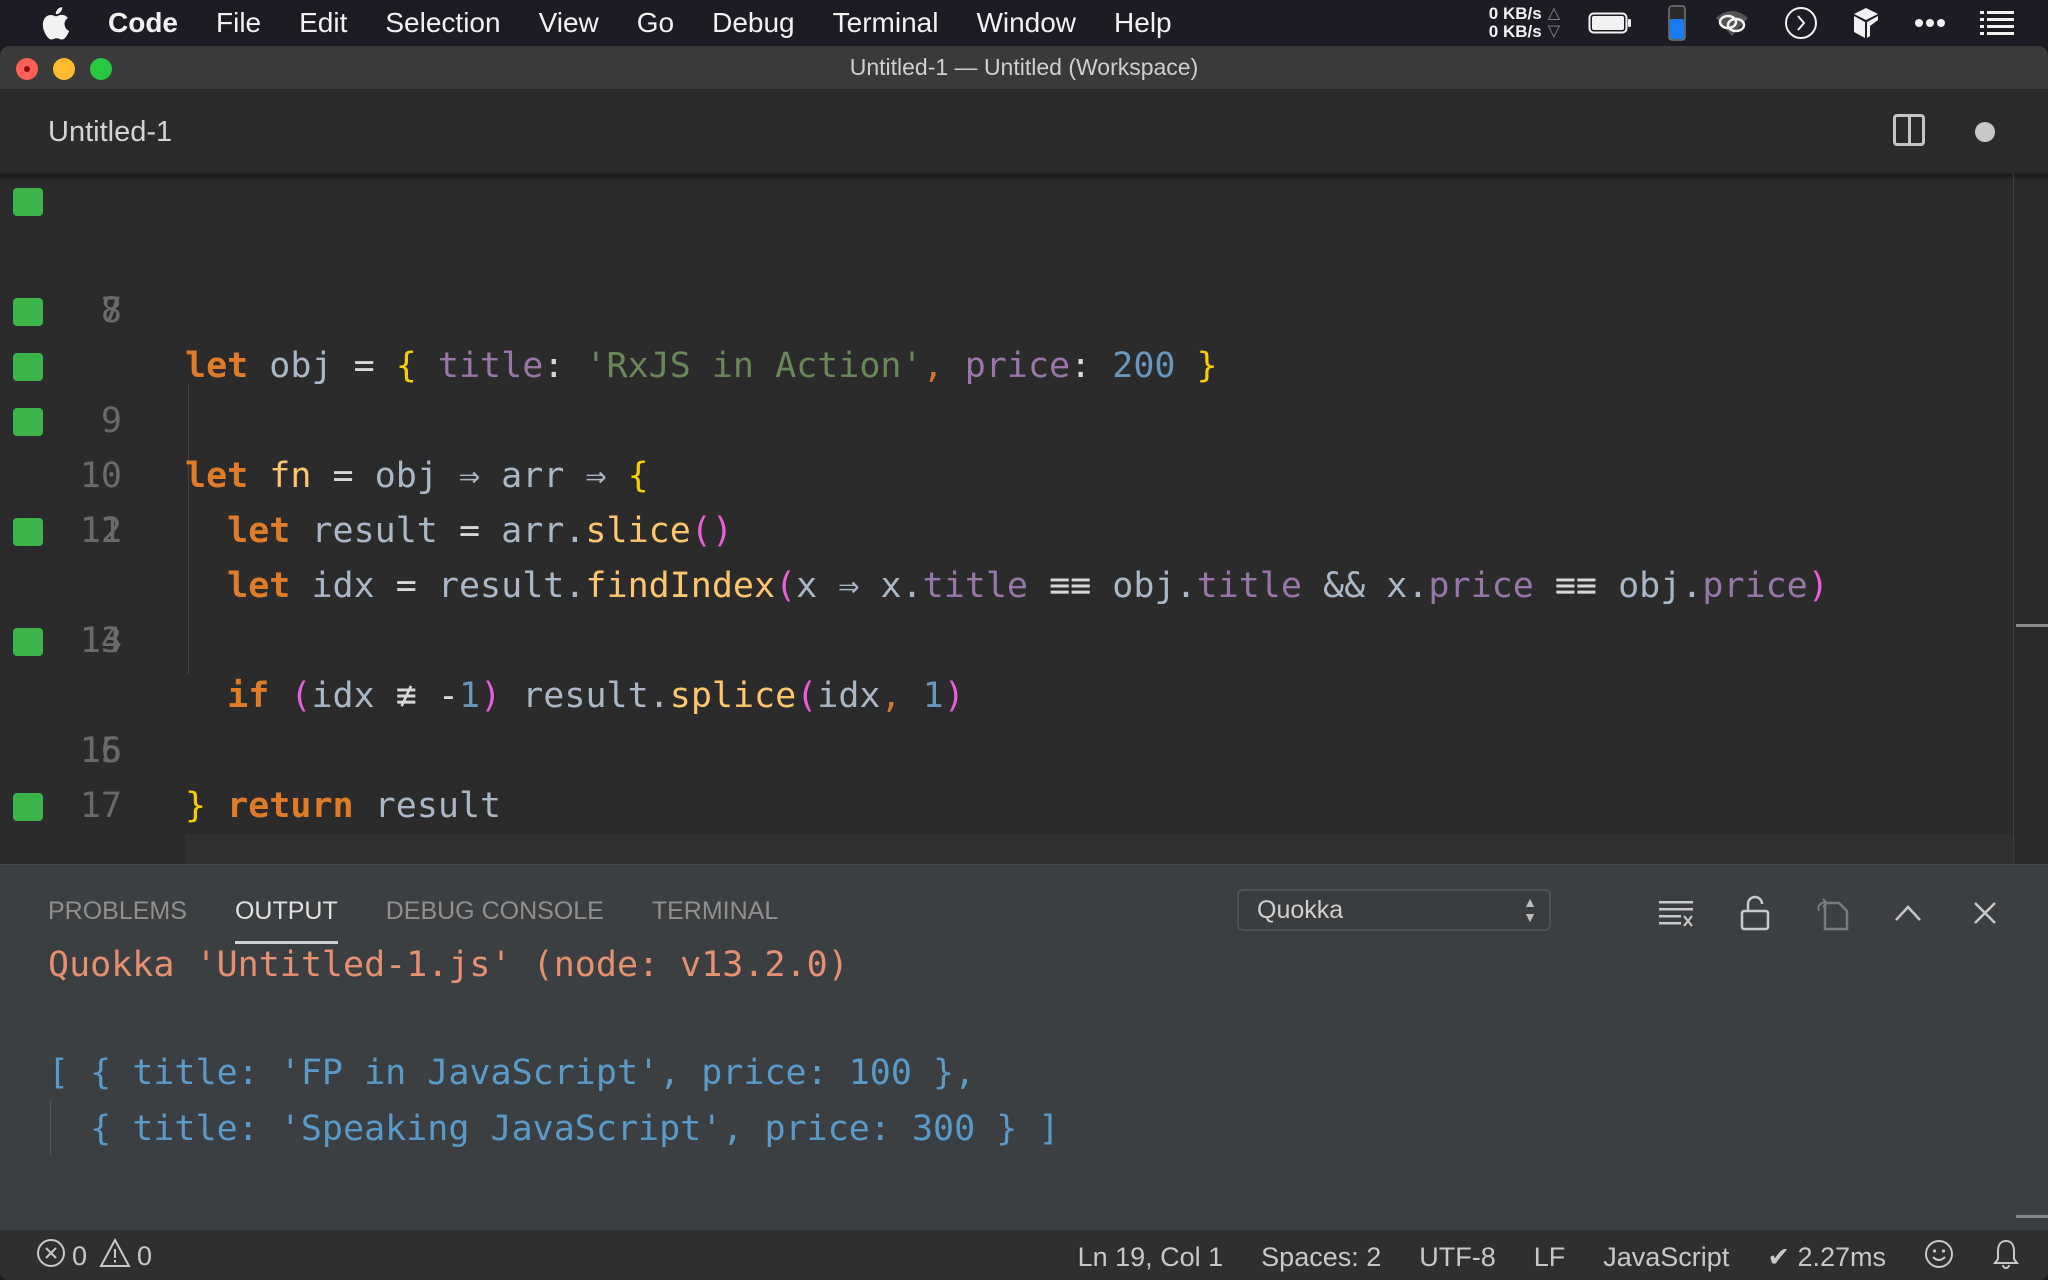 The image size is (2048, 1280). What do you see at coordinates (1930, 23) in the screenshot?
I see `more-icon` at bounding box center [1930, 23].